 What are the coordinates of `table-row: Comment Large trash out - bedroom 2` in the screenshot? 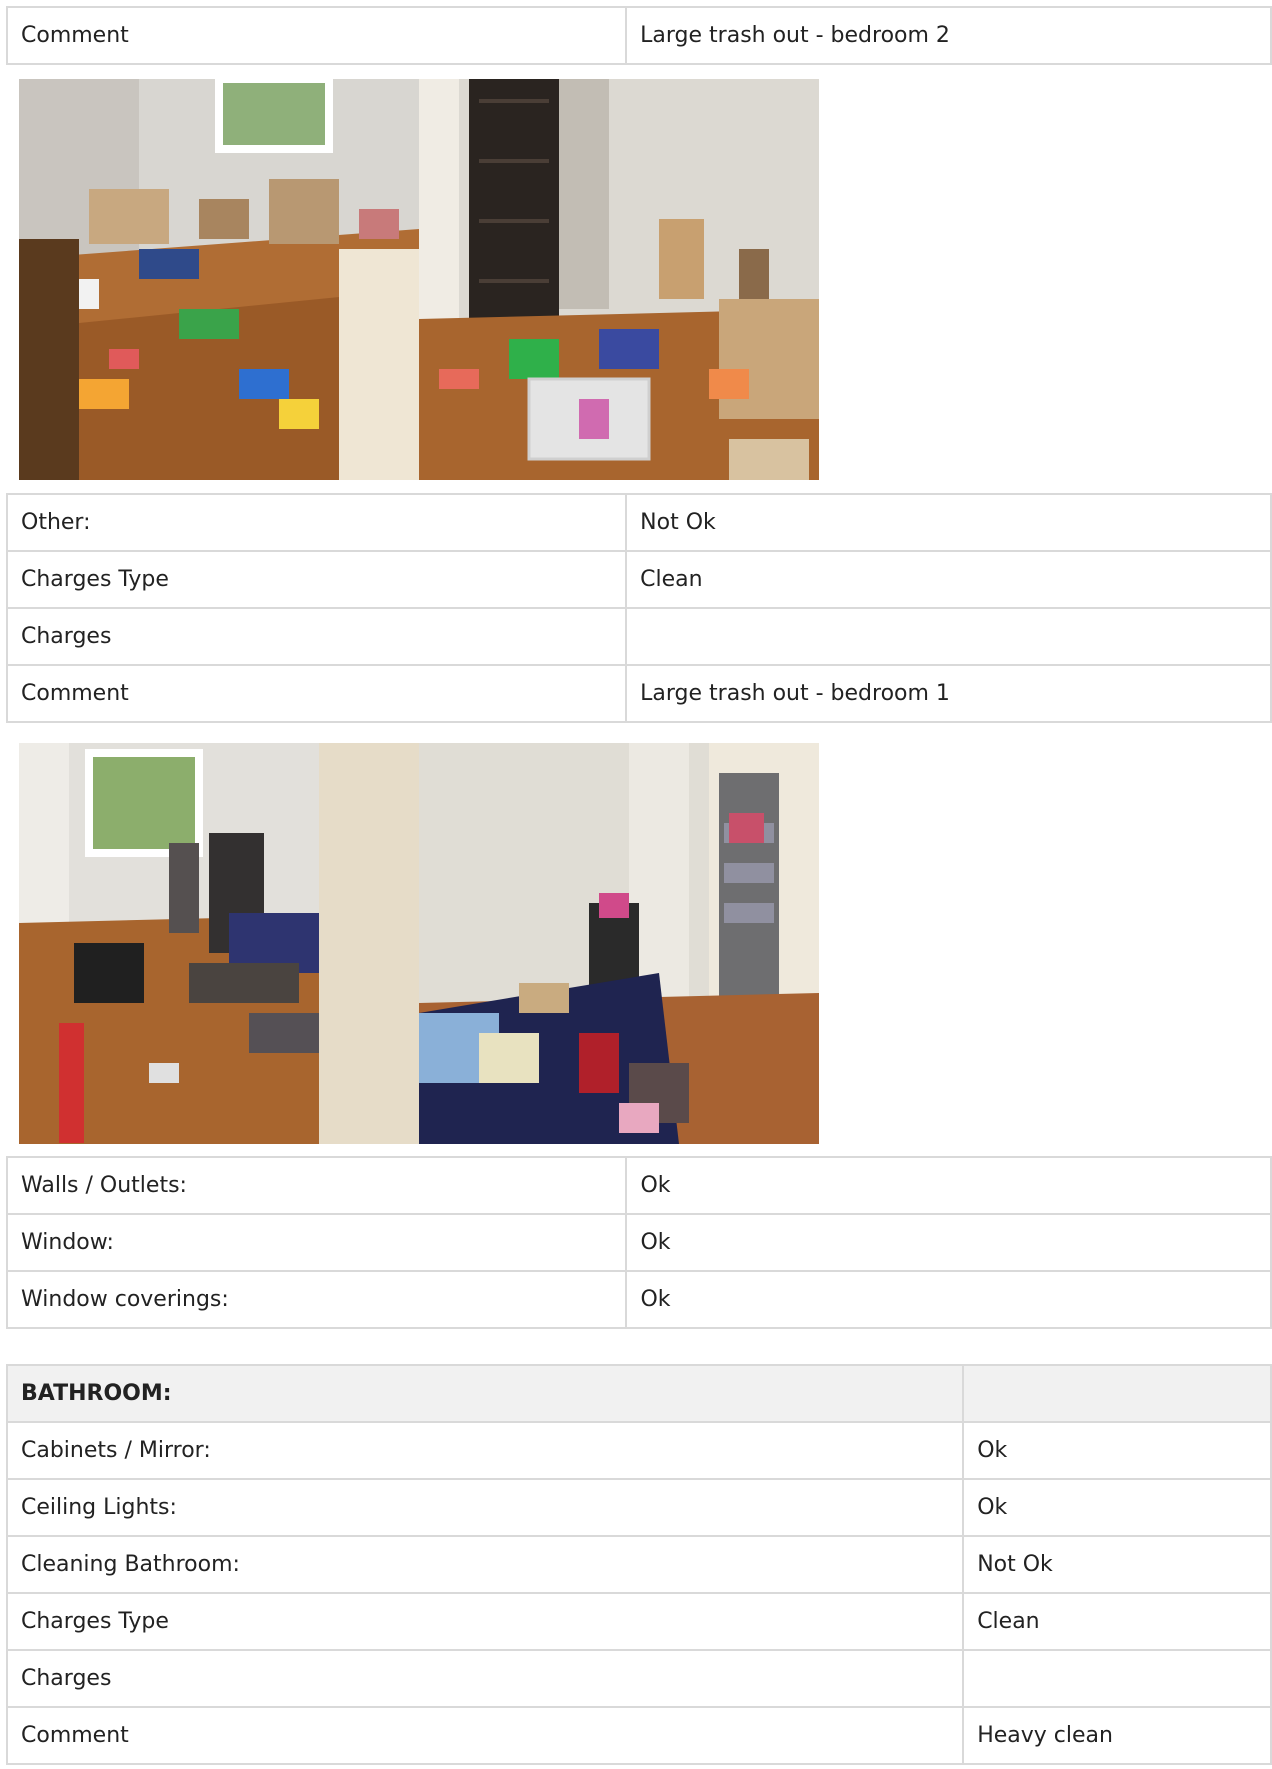 It's located at (638, 35).